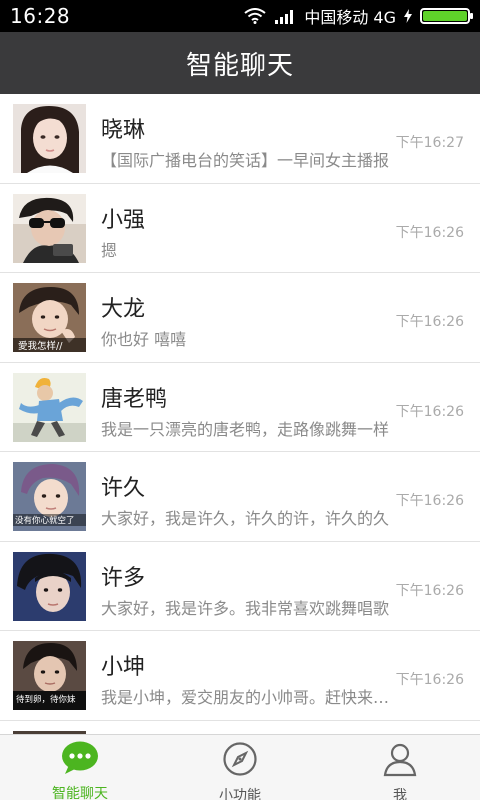 This screenshot has width=480, height=800. Describe the element at coordinates (240, 794) in the screenshot. I see `tab-label: 小功能` at that location.